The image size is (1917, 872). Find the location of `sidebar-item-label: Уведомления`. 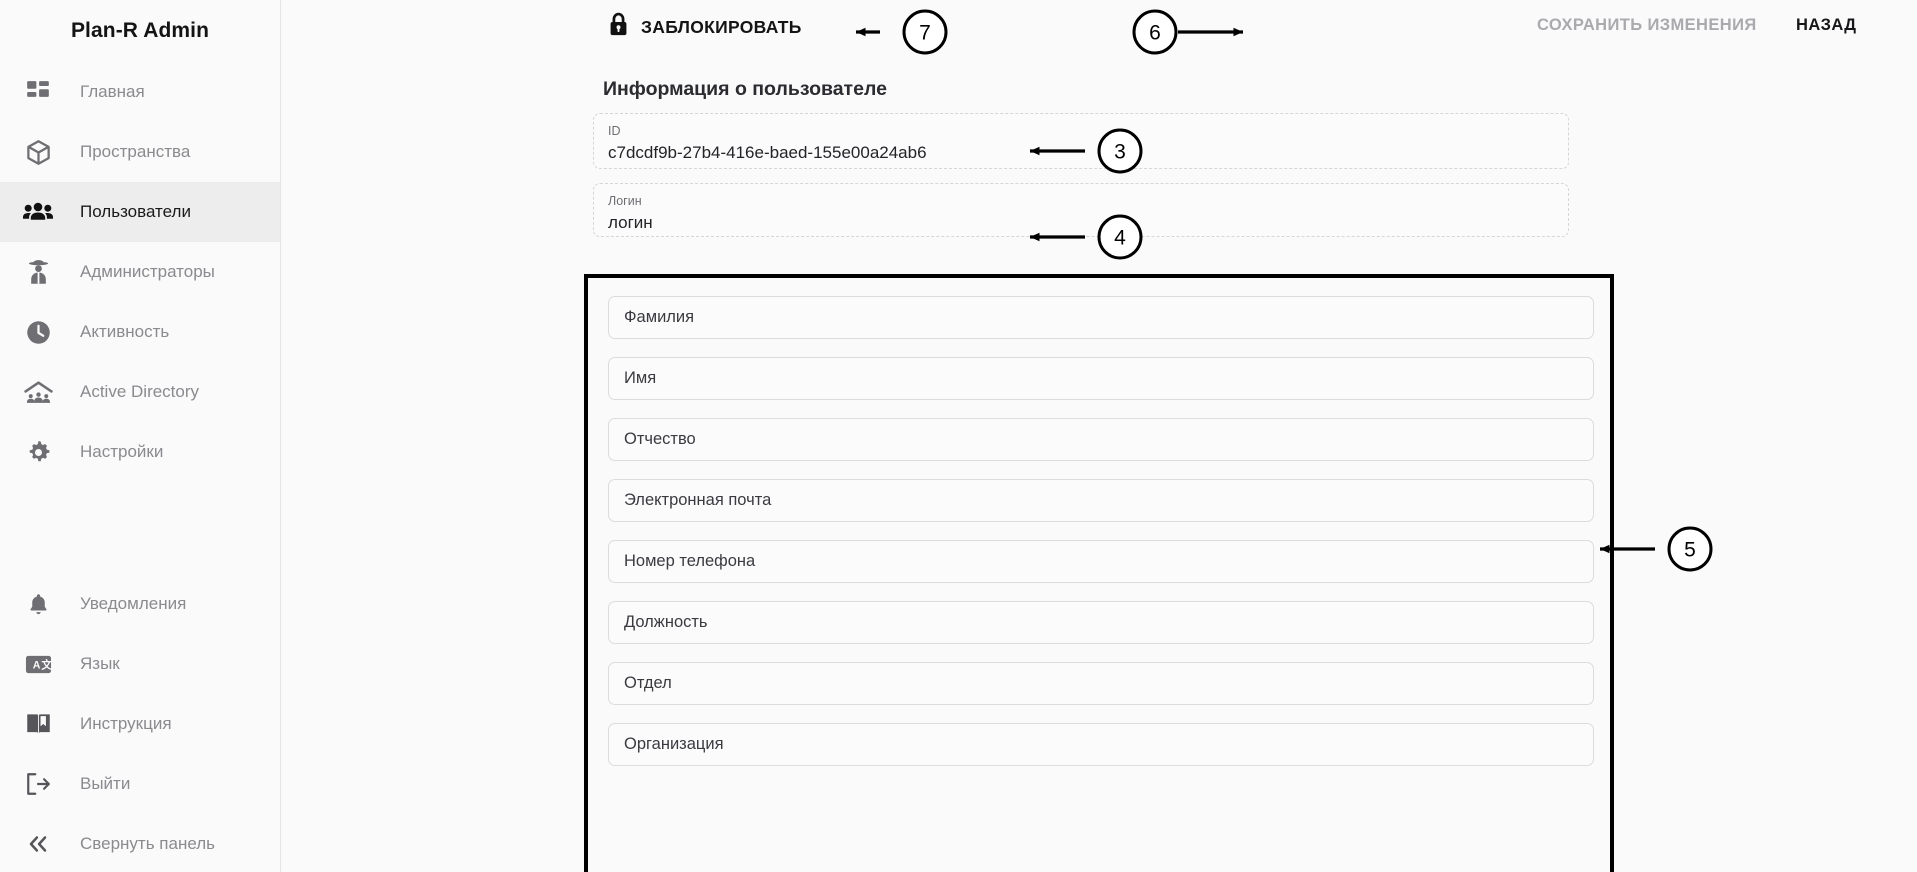

sidebar-item-label: Уведомления is located at coordinates (133, 603).